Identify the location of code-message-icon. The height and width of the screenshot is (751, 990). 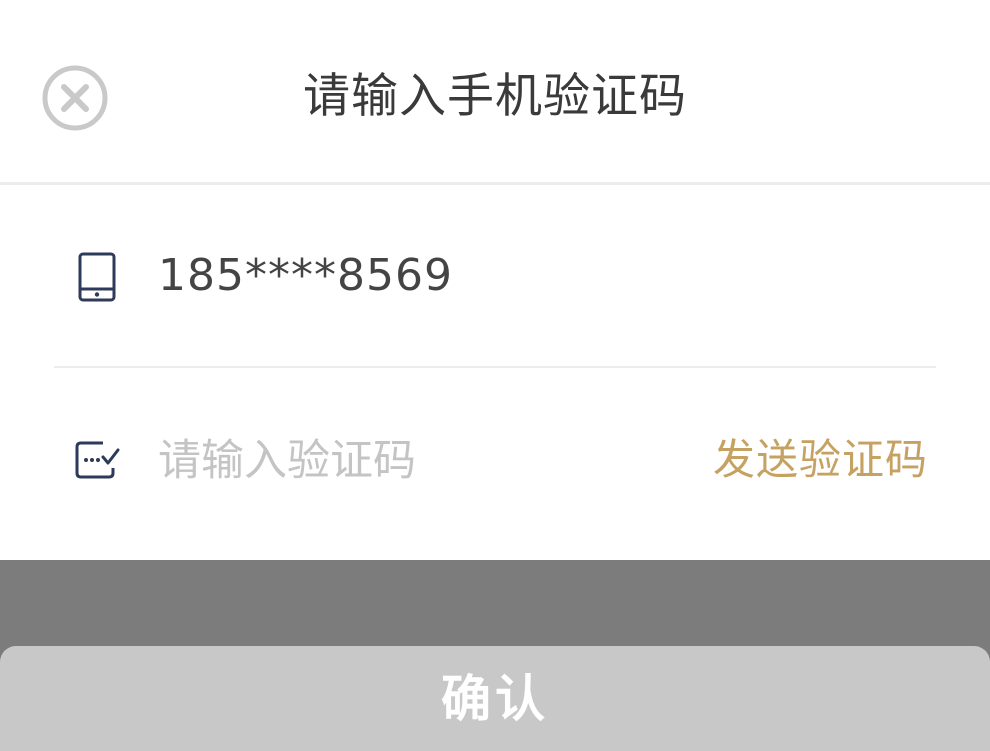
(97, 460).